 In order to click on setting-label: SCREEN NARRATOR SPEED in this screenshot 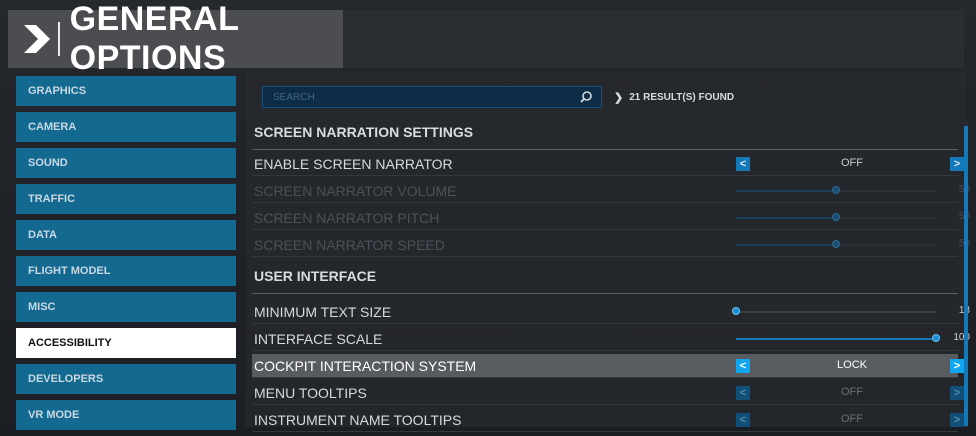, I will do `click(349, 244)`.